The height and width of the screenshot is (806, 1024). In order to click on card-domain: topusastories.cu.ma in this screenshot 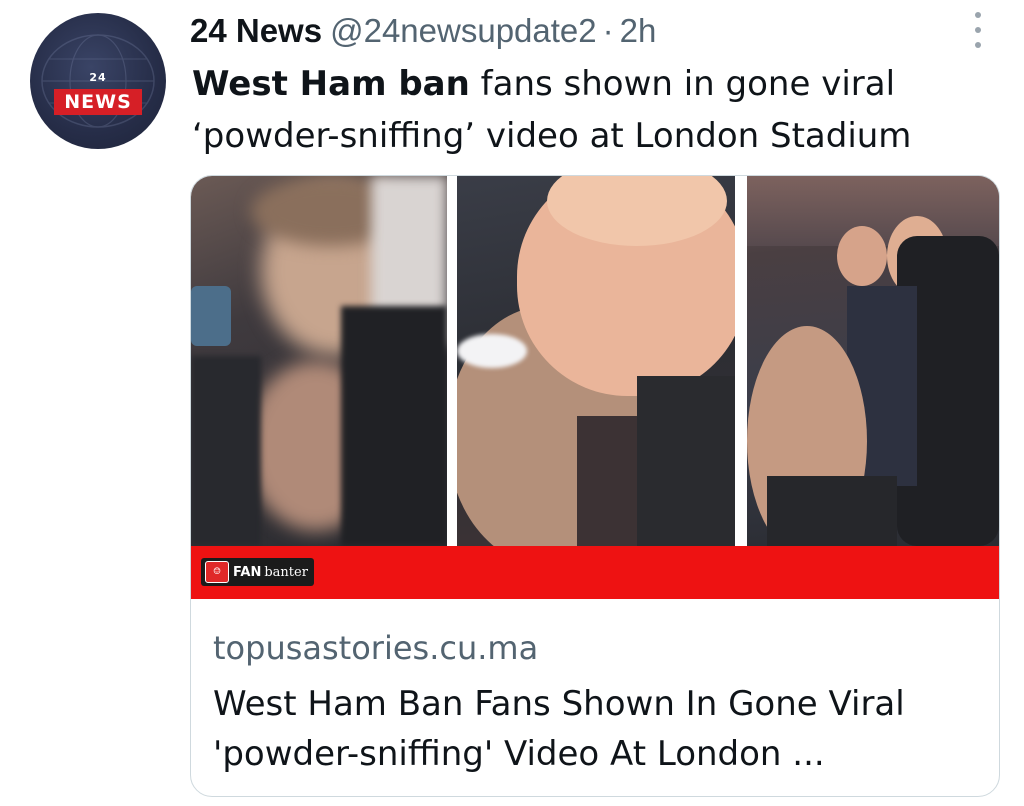, I will do `click(376, 648)`.